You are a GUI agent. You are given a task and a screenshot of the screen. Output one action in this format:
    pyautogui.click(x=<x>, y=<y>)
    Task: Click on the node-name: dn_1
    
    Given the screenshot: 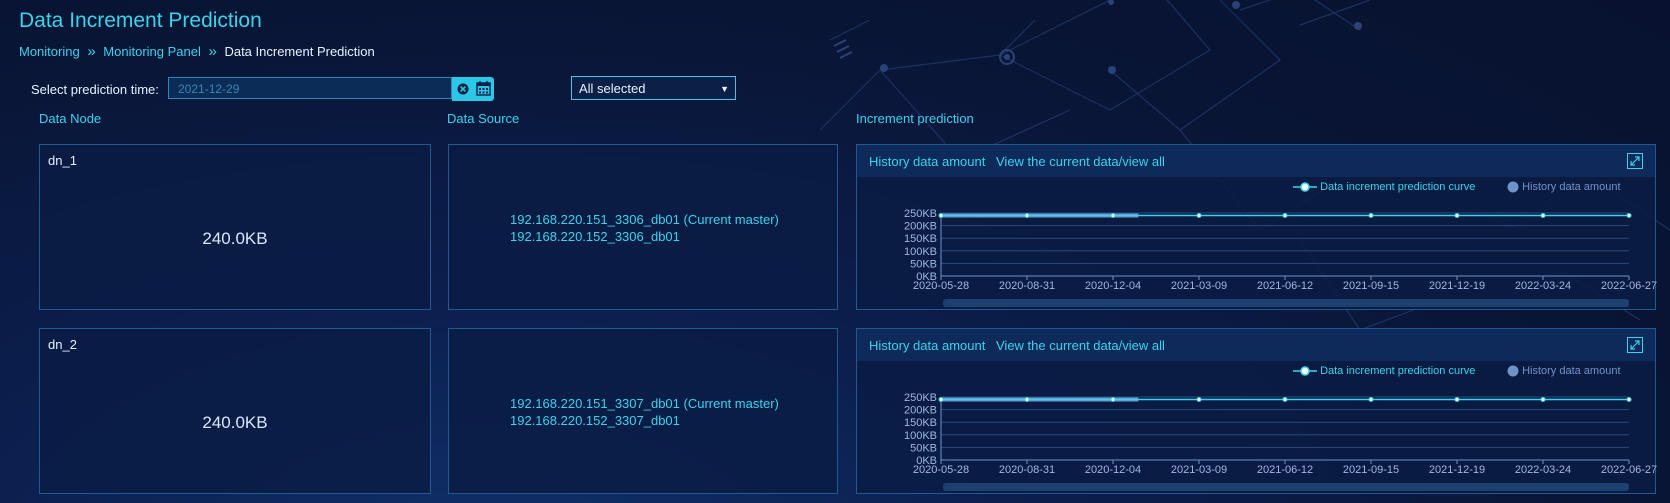 What is the action you would take?
    pyautogui.click(x=62, y=160)
    